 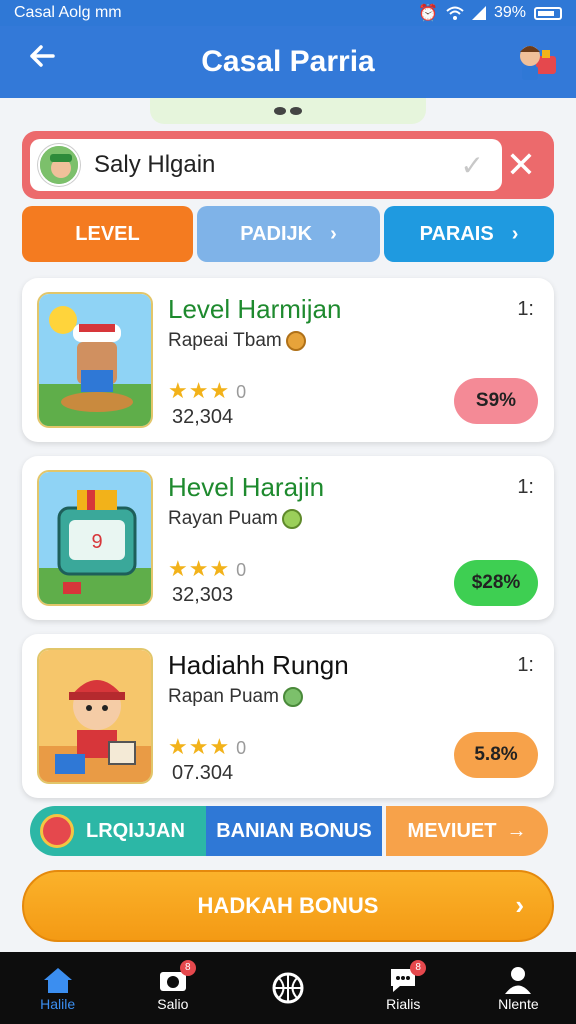 What do you see at coordinates (496, 583) in the screenshot?
I see `percent-badge: $28%` at bounding box center [496, 583].